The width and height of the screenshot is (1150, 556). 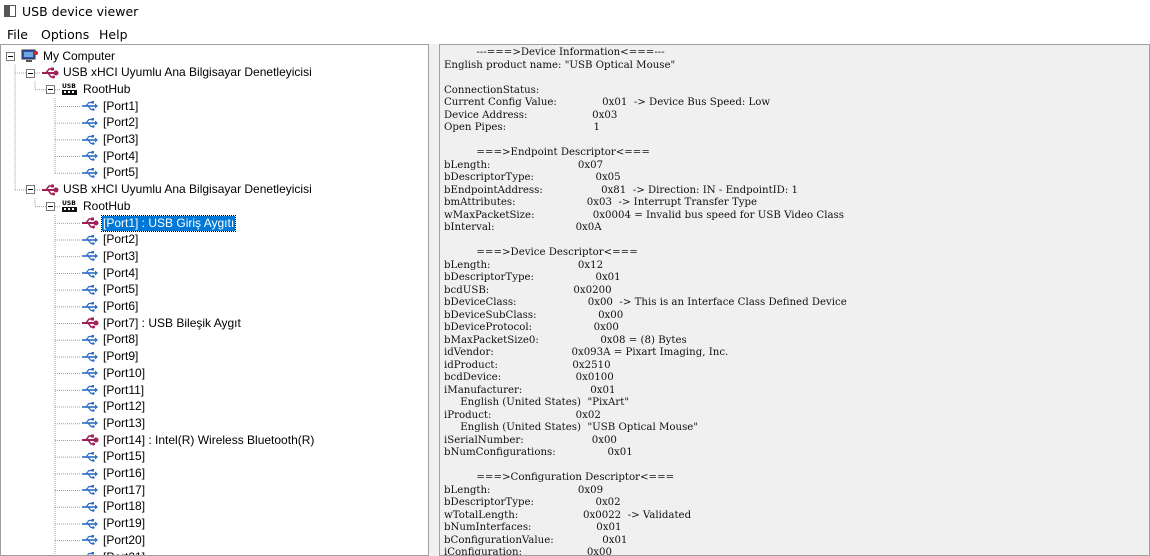 I want to click on tree-item-port: [Port17], so click(x=113, y=490).